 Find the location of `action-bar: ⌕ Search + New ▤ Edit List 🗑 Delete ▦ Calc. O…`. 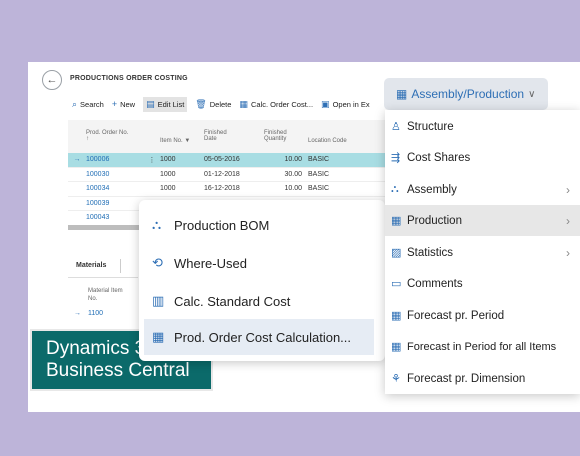

action-bar: ⌕ Search + New ▤ Edit List 🗑 Delete ▦ Calc. O… is located at coordinates (225, 104).